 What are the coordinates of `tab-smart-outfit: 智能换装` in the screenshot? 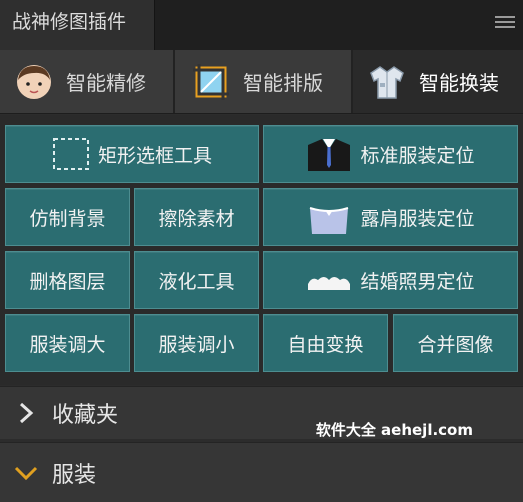 It's located at (438, 81).